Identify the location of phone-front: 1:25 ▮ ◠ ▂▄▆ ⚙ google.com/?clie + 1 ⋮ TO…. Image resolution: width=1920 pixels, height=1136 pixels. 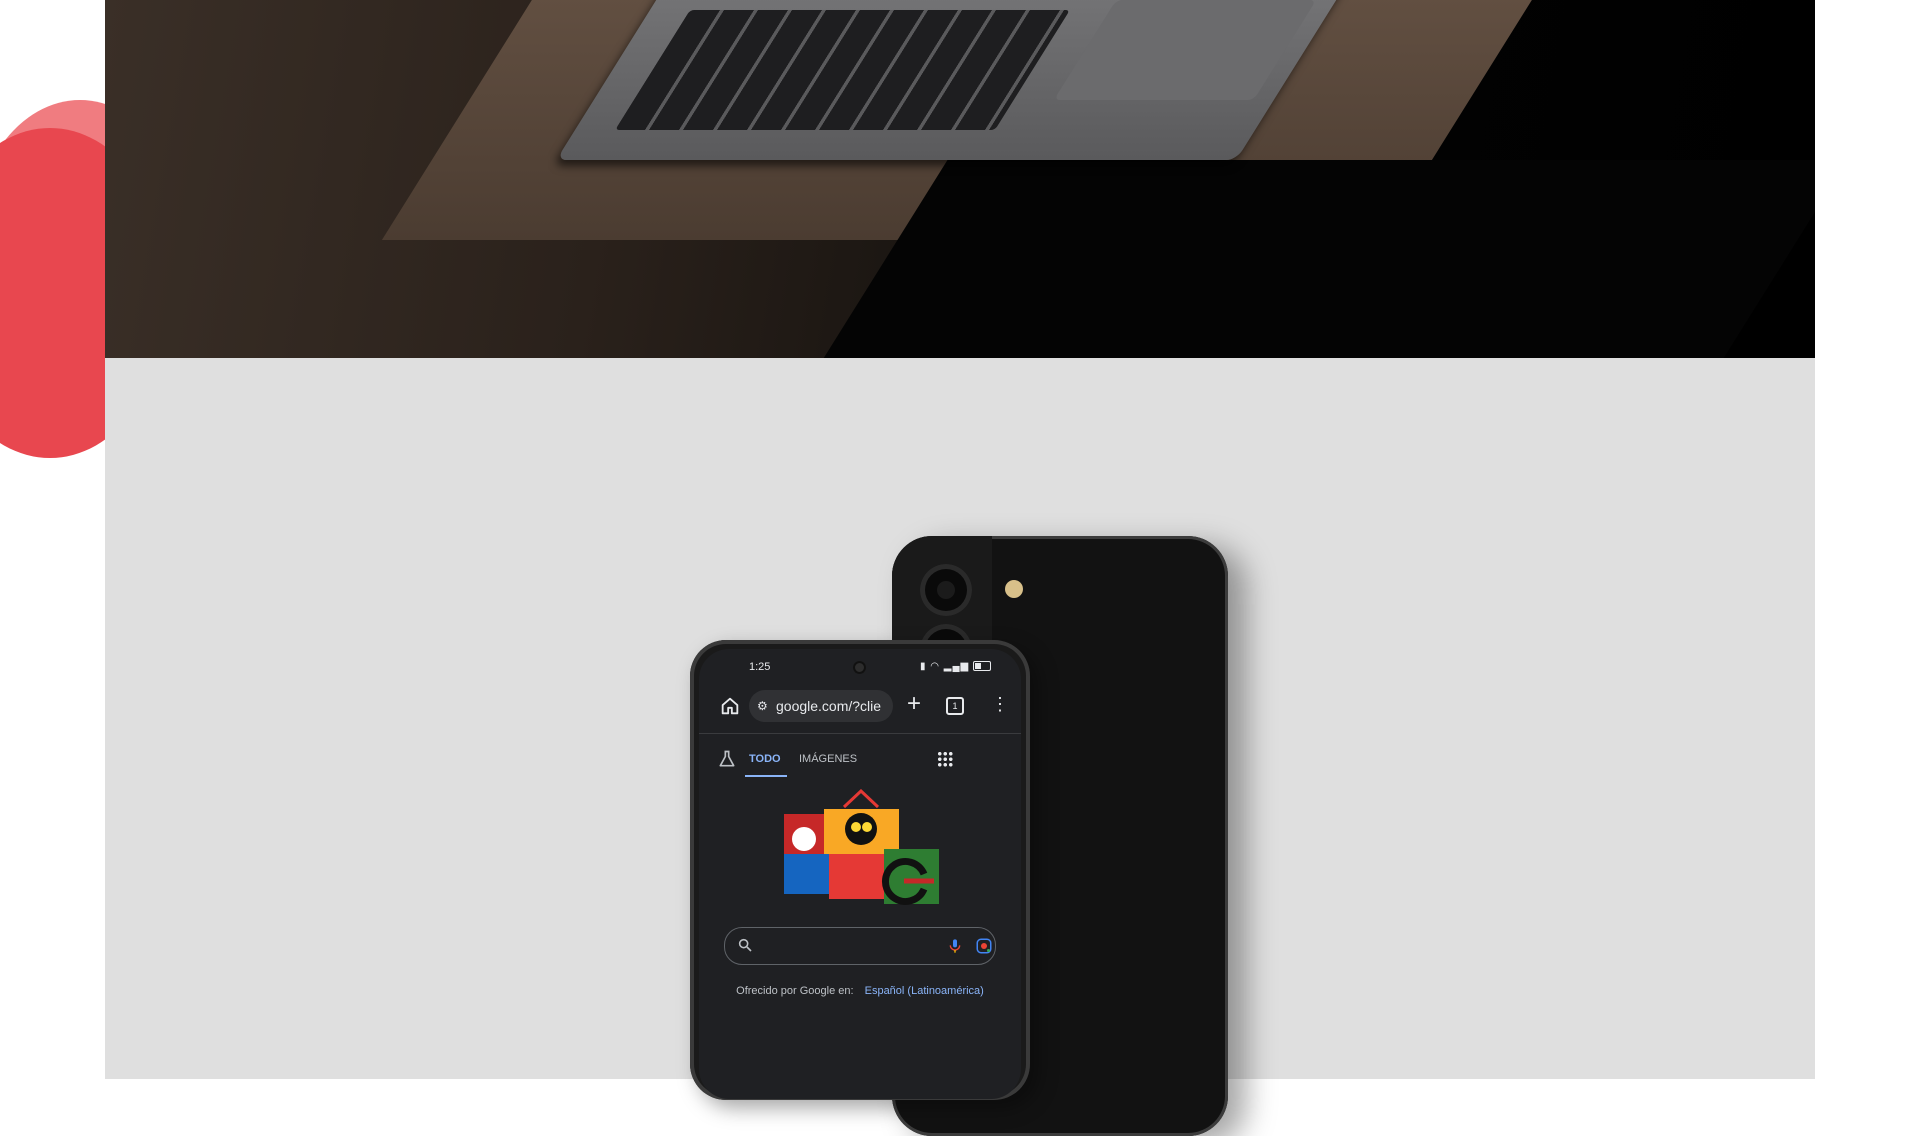
(860, 870).